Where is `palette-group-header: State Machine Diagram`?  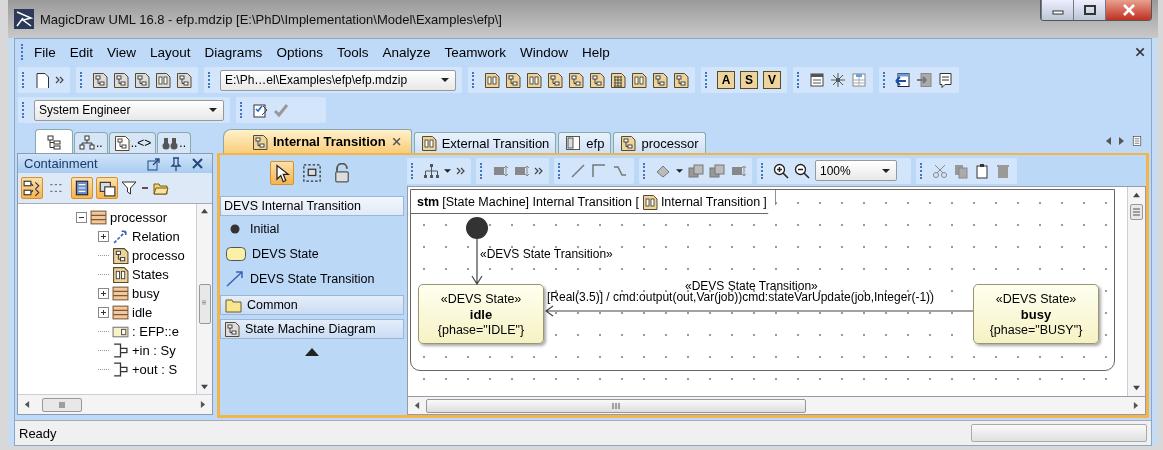 palette-group-header: State Machine Diagram is located at coordinates (312, 329).